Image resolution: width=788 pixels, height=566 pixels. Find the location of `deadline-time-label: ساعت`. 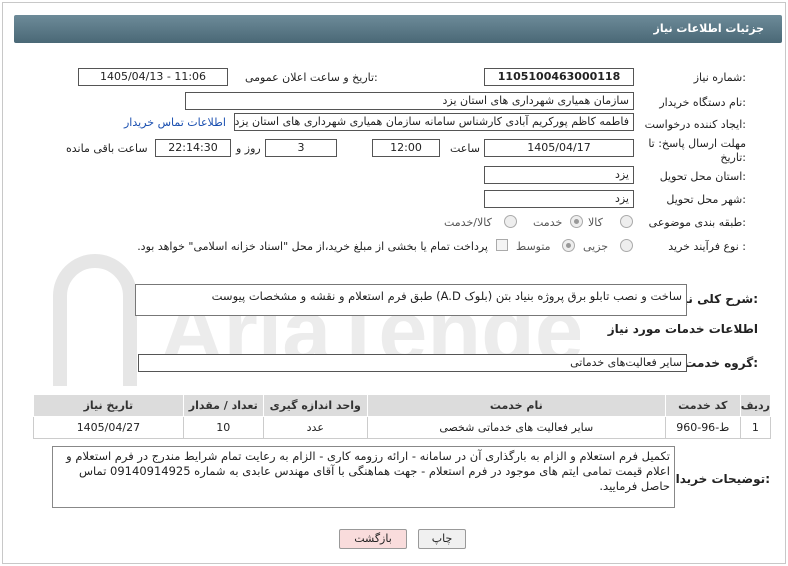

deadline-time-label: ساعت is located at coordinates (465, 148).